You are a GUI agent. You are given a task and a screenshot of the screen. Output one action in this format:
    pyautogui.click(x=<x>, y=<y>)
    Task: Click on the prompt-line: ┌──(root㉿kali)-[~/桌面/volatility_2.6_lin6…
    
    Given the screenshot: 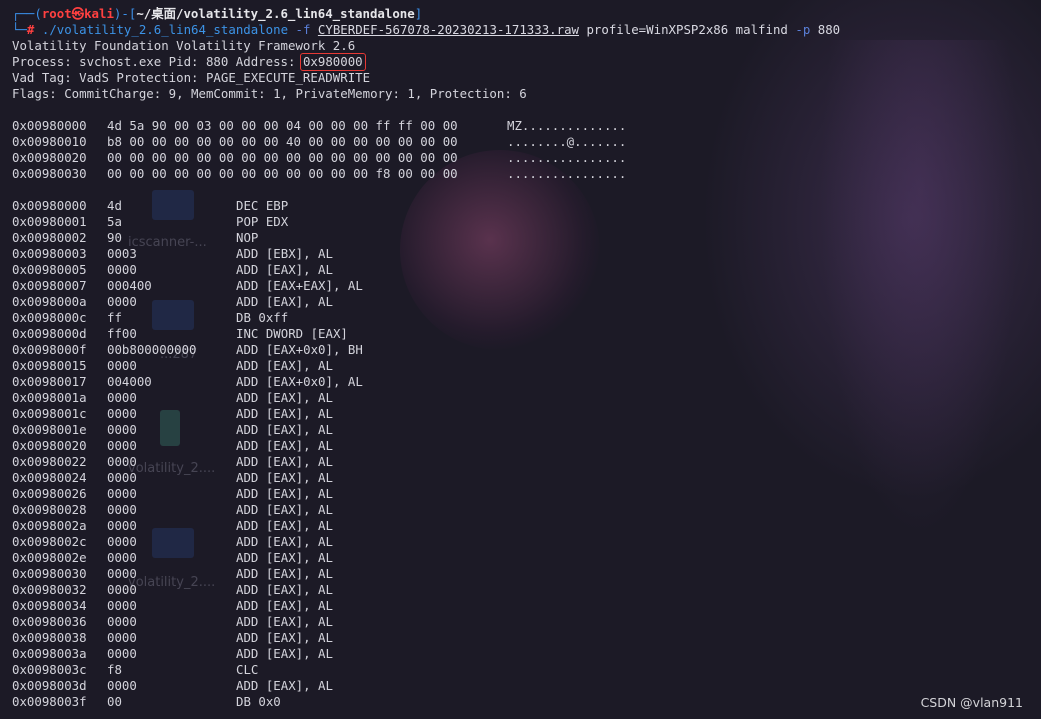 What is the action you would take?
    pyautogui.click(x=217, y=13)
    